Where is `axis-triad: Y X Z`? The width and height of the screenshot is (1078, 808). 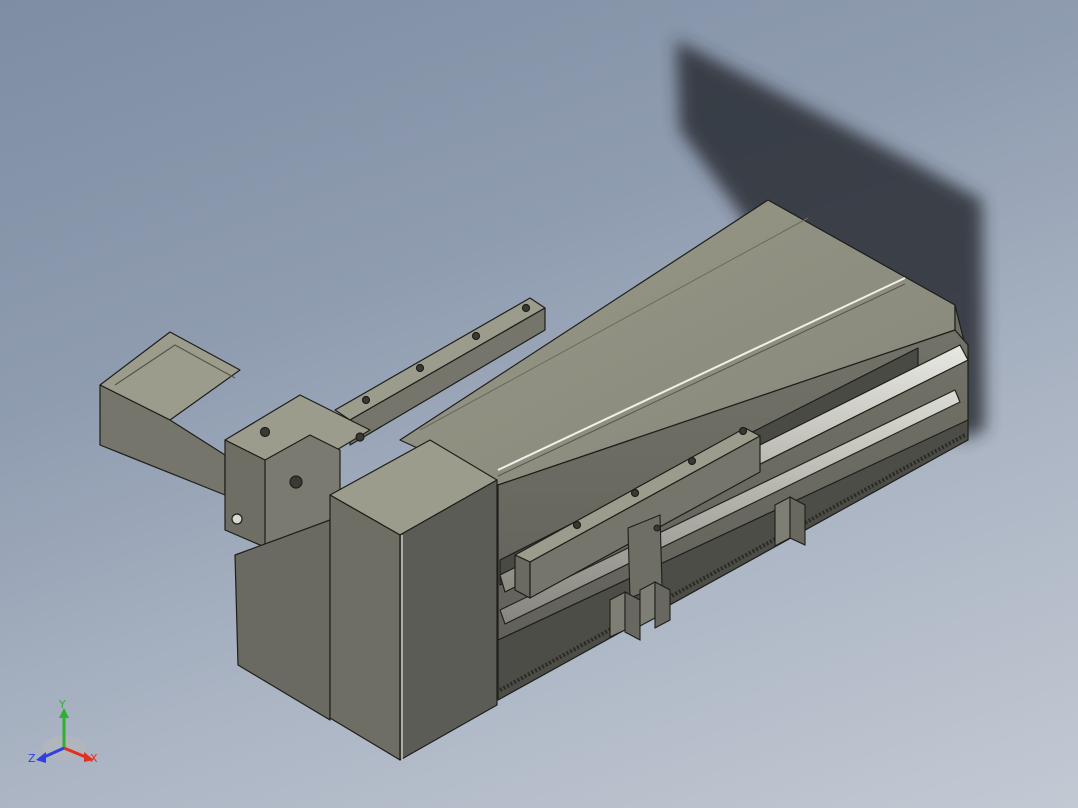
axis-triad: Y X Z is located at coordinates (63, 731).